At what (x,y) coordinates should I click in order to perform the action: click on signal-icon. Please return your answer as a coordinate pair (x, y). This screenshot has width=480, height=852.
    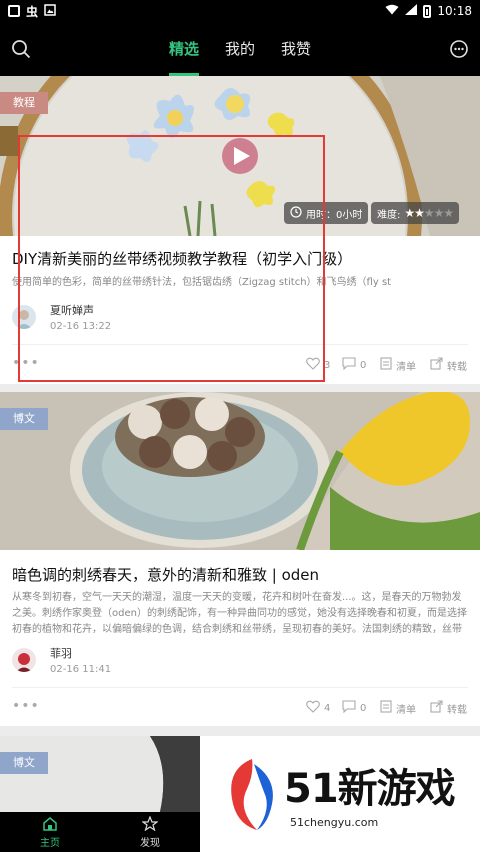
    Looking at the image, I should click on (411, 11).